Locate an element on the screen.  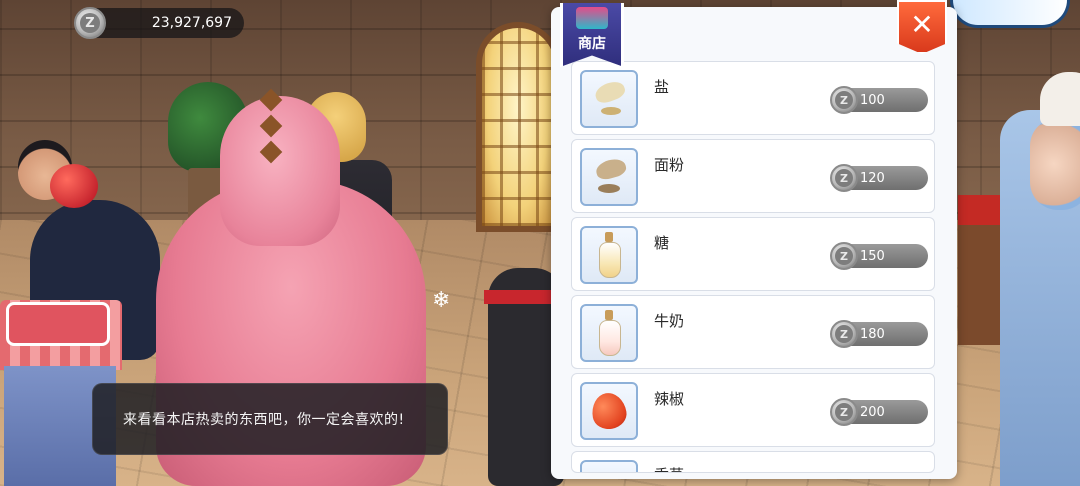
price-tag: Z 150 is located at coordinates (879, 256).